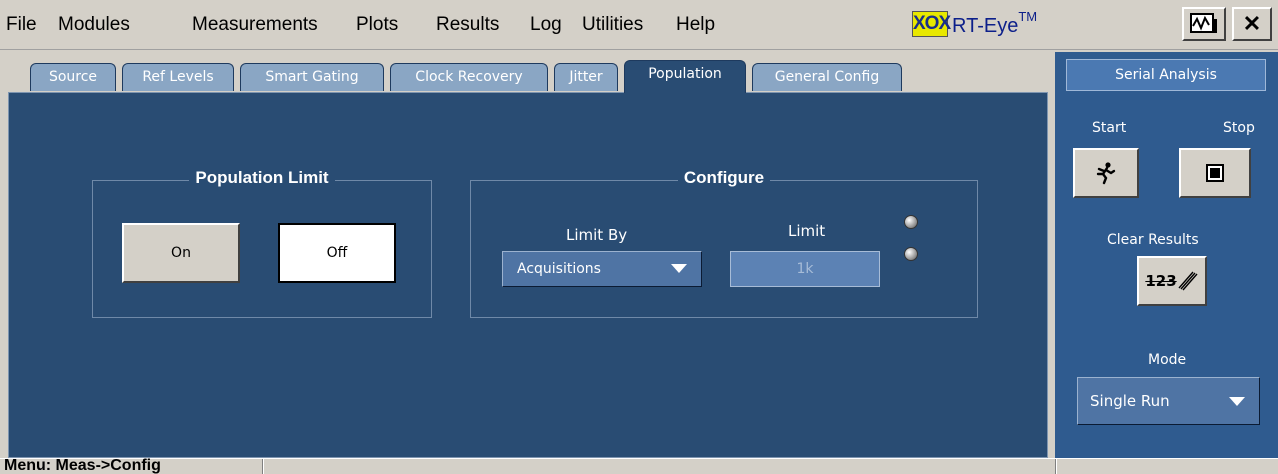  I want to click on waveform-toggle-button, so click(1204, 24).